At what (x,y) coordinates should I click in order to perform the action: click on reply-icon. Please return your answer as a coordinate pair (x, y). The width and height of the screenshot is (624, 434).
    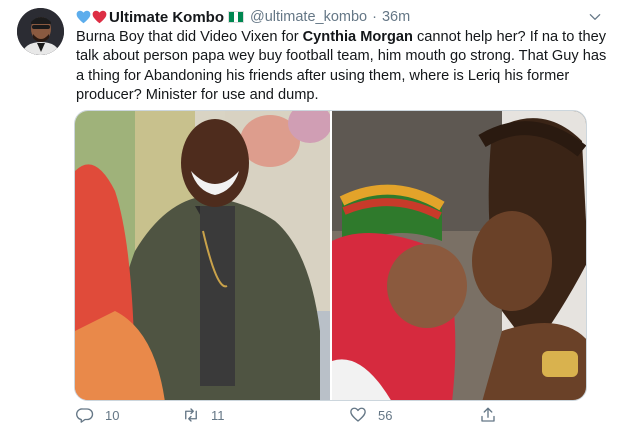
    Looking at the image, I should click on (85, 415).